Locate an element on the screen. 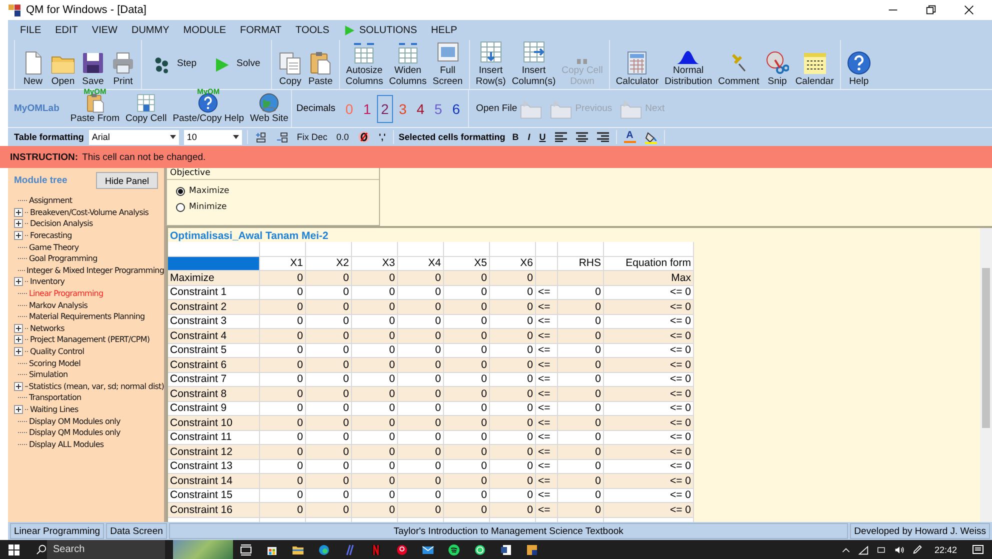 The width and height of the screenshot is (992, 559). toolbar-button: Copy Cell is located at coordinates (146, 108).